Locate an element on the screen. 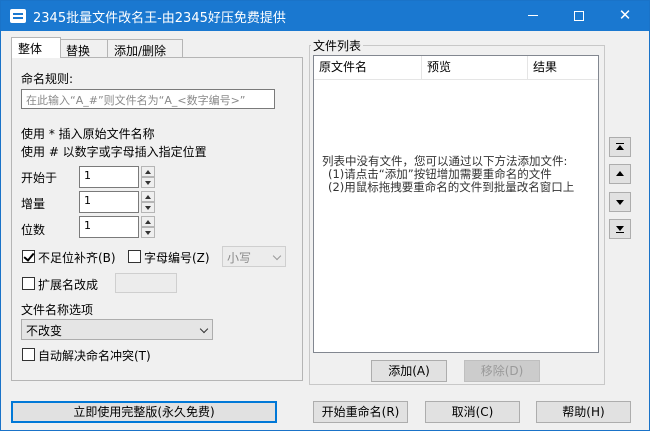 Image resolution: width=650 pixels, height=431 pixels. title-bar: 2345批量文件改名王-由2345好压免费提供 ✕ is located at coordinates (325, 16).